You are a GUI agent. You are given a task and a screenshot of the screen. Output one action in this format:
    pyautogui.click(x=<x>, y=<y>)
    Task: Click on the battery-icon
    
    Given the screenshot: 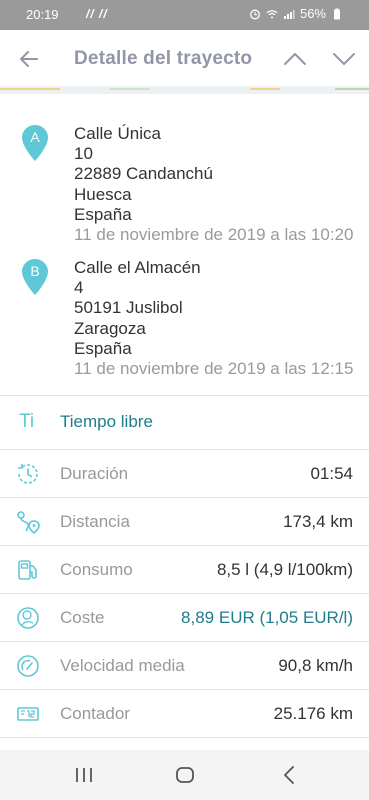 What is the action you would take?
    pyautogui.click(x=337, y=13)
    